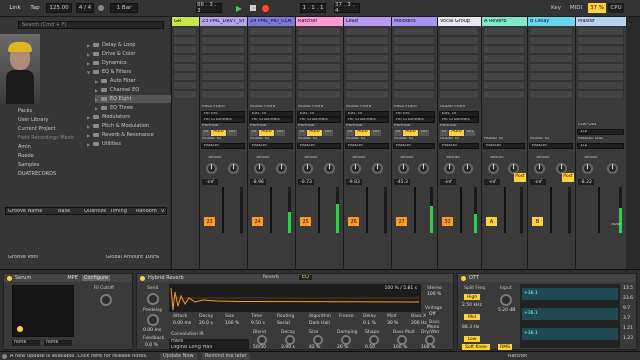 This screenshot has width=640, height=360. Describe the element at coordinates (414, 21) in the screenshot. I see `track-header: Melodics` at that location.